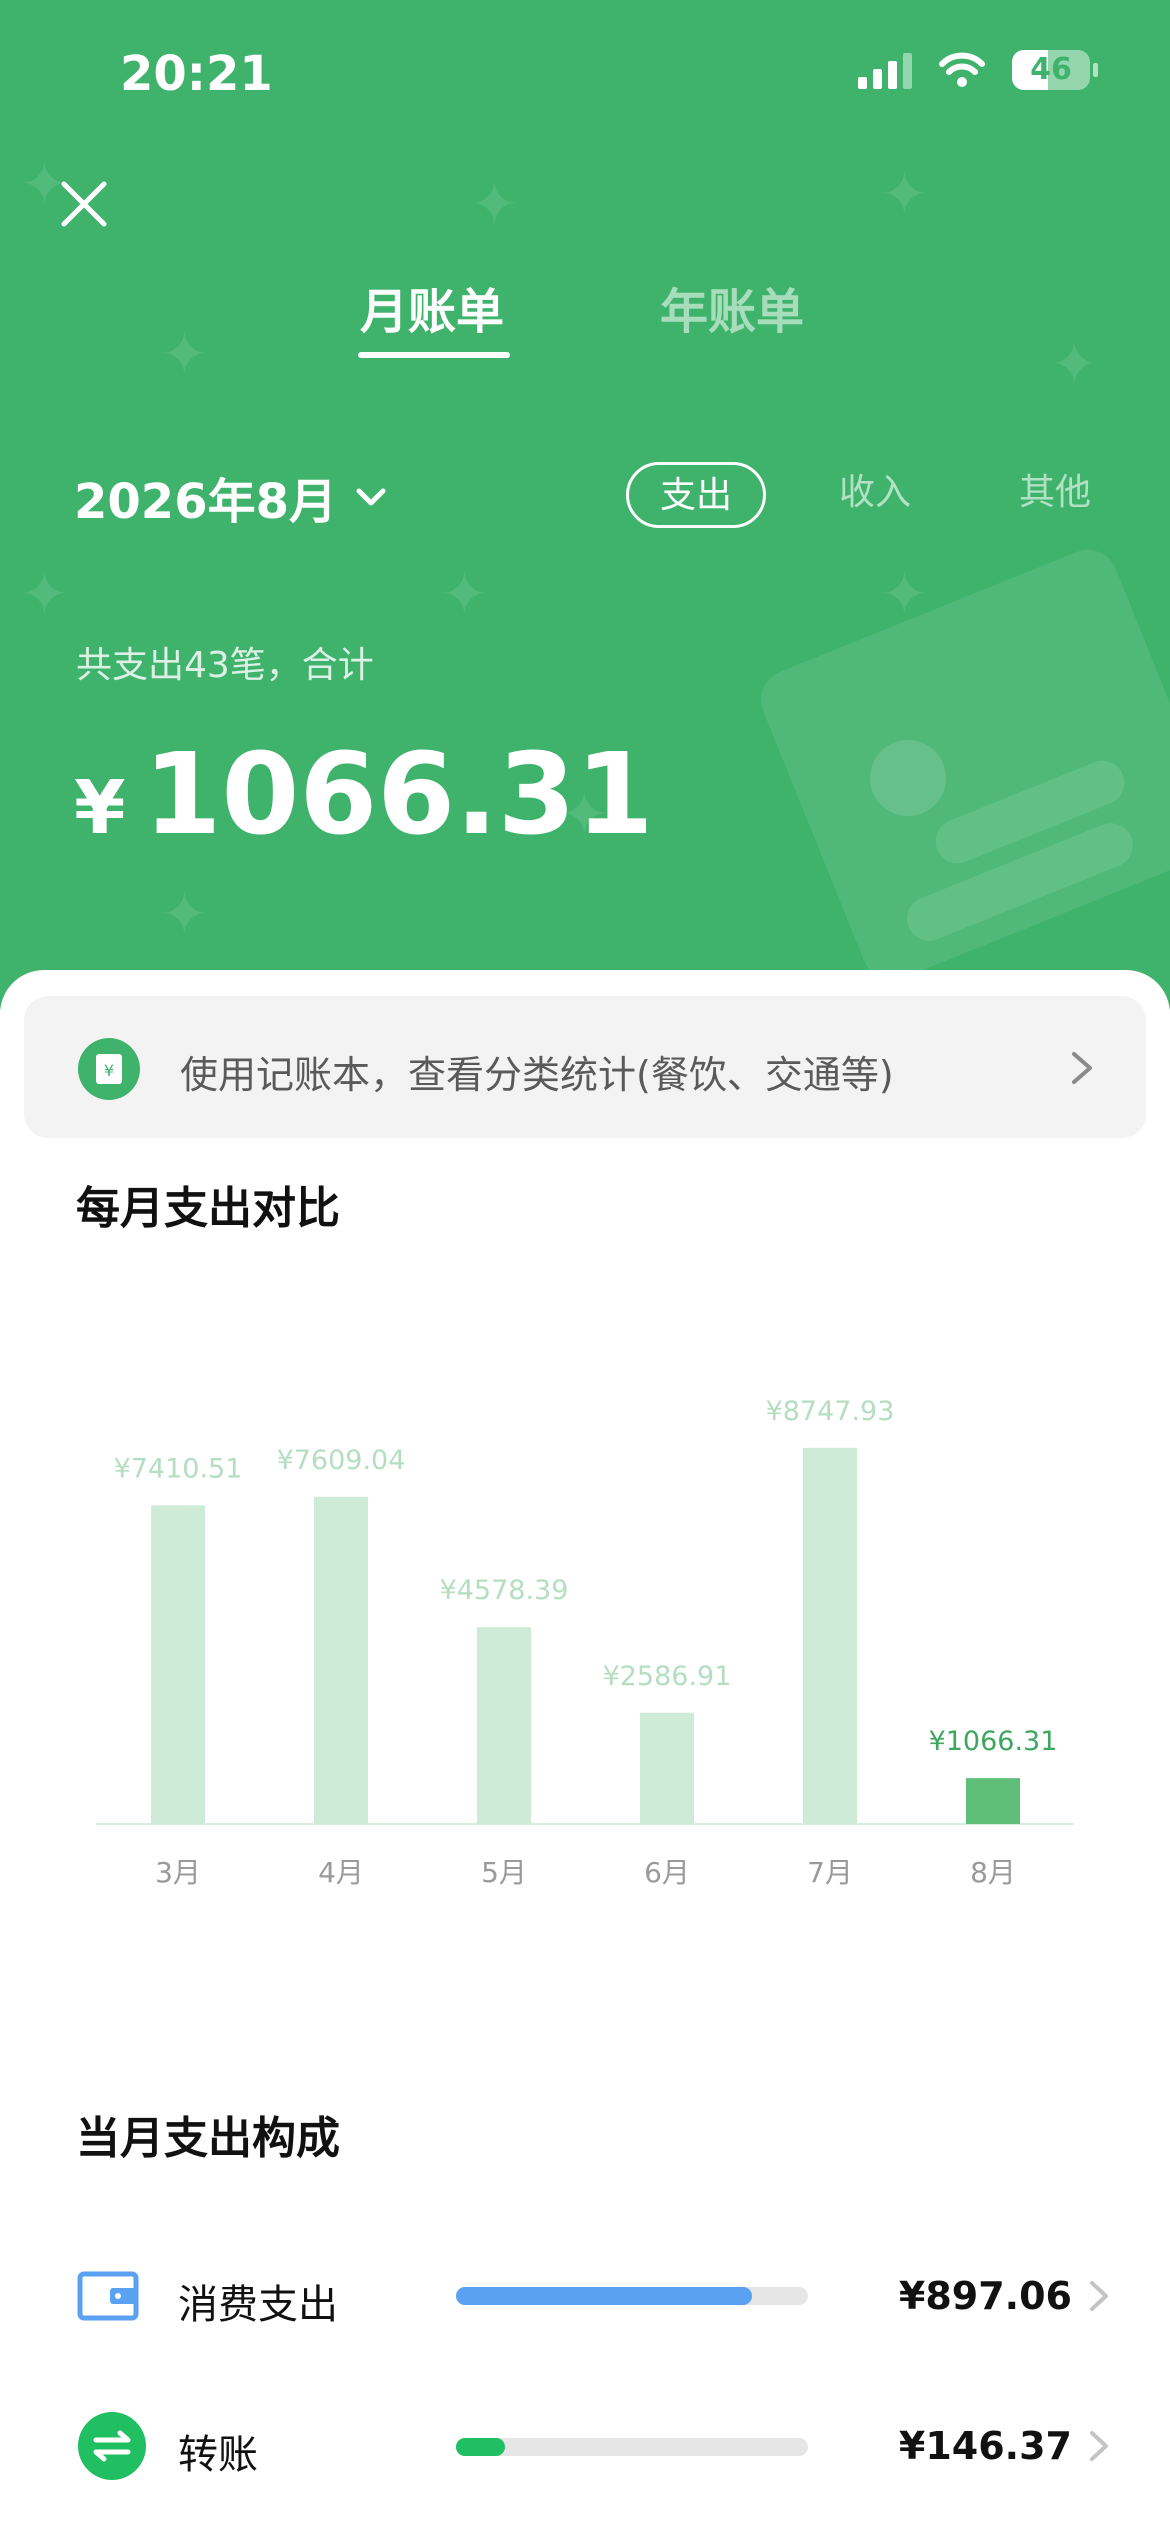 The height and width of the screenshot is (2532, 1170). What do you see at coordinates (258, 2305) in the screenshot?
I see `breakdown-label-consumption: 消费支出` at bounding box center [258, 2305].